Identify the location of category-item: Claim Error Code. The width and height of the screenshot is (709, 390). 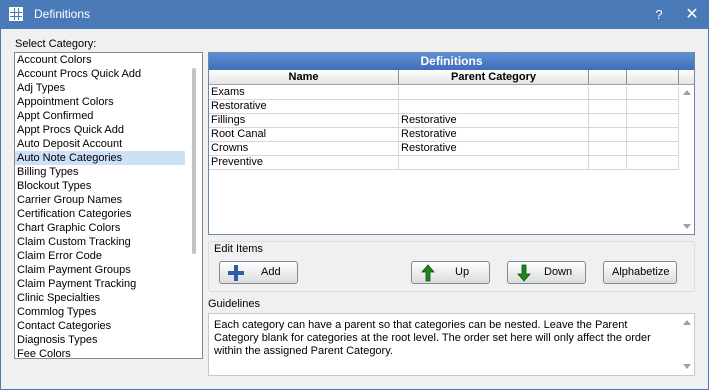
(100, 256).